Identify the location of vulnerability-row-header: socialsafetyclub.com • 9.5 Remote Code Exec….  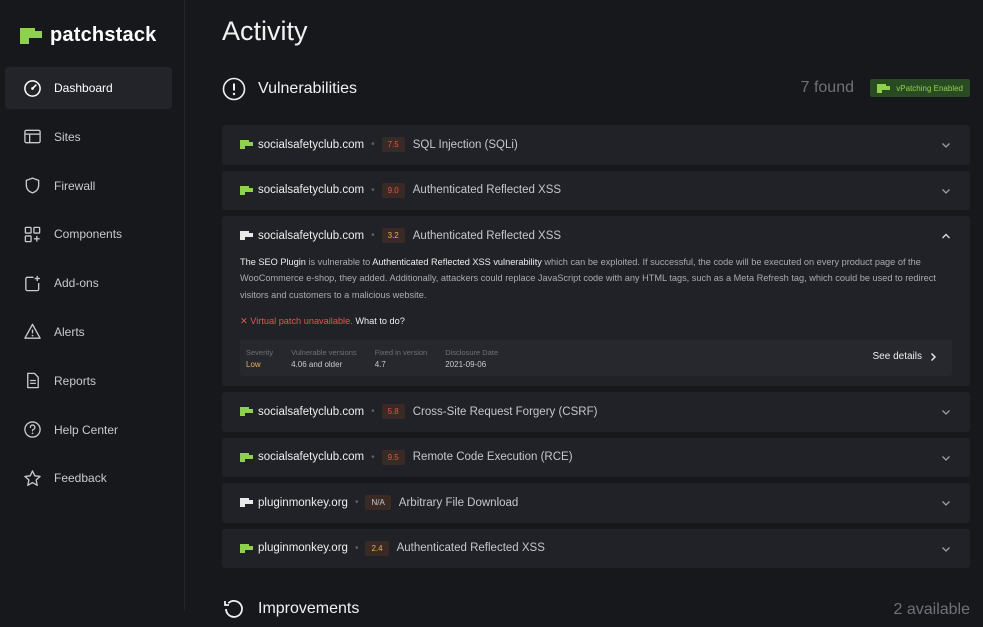
(596, 458).